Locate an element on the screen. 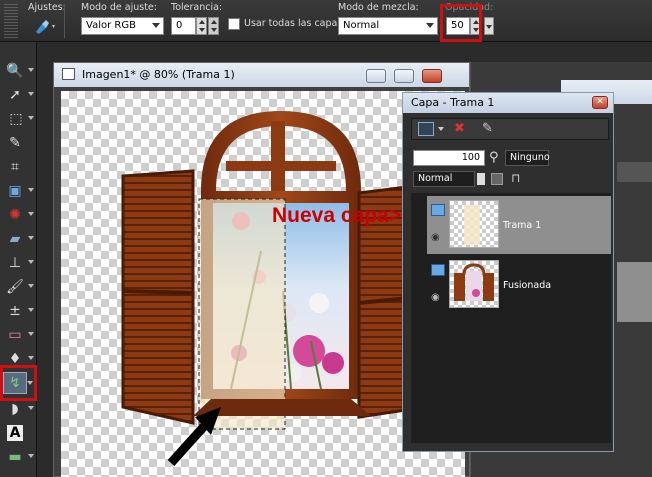 The height and width of the screenshot is (477, 652). magnifier-icon: 🔍 is located at coordinates (15, 71).